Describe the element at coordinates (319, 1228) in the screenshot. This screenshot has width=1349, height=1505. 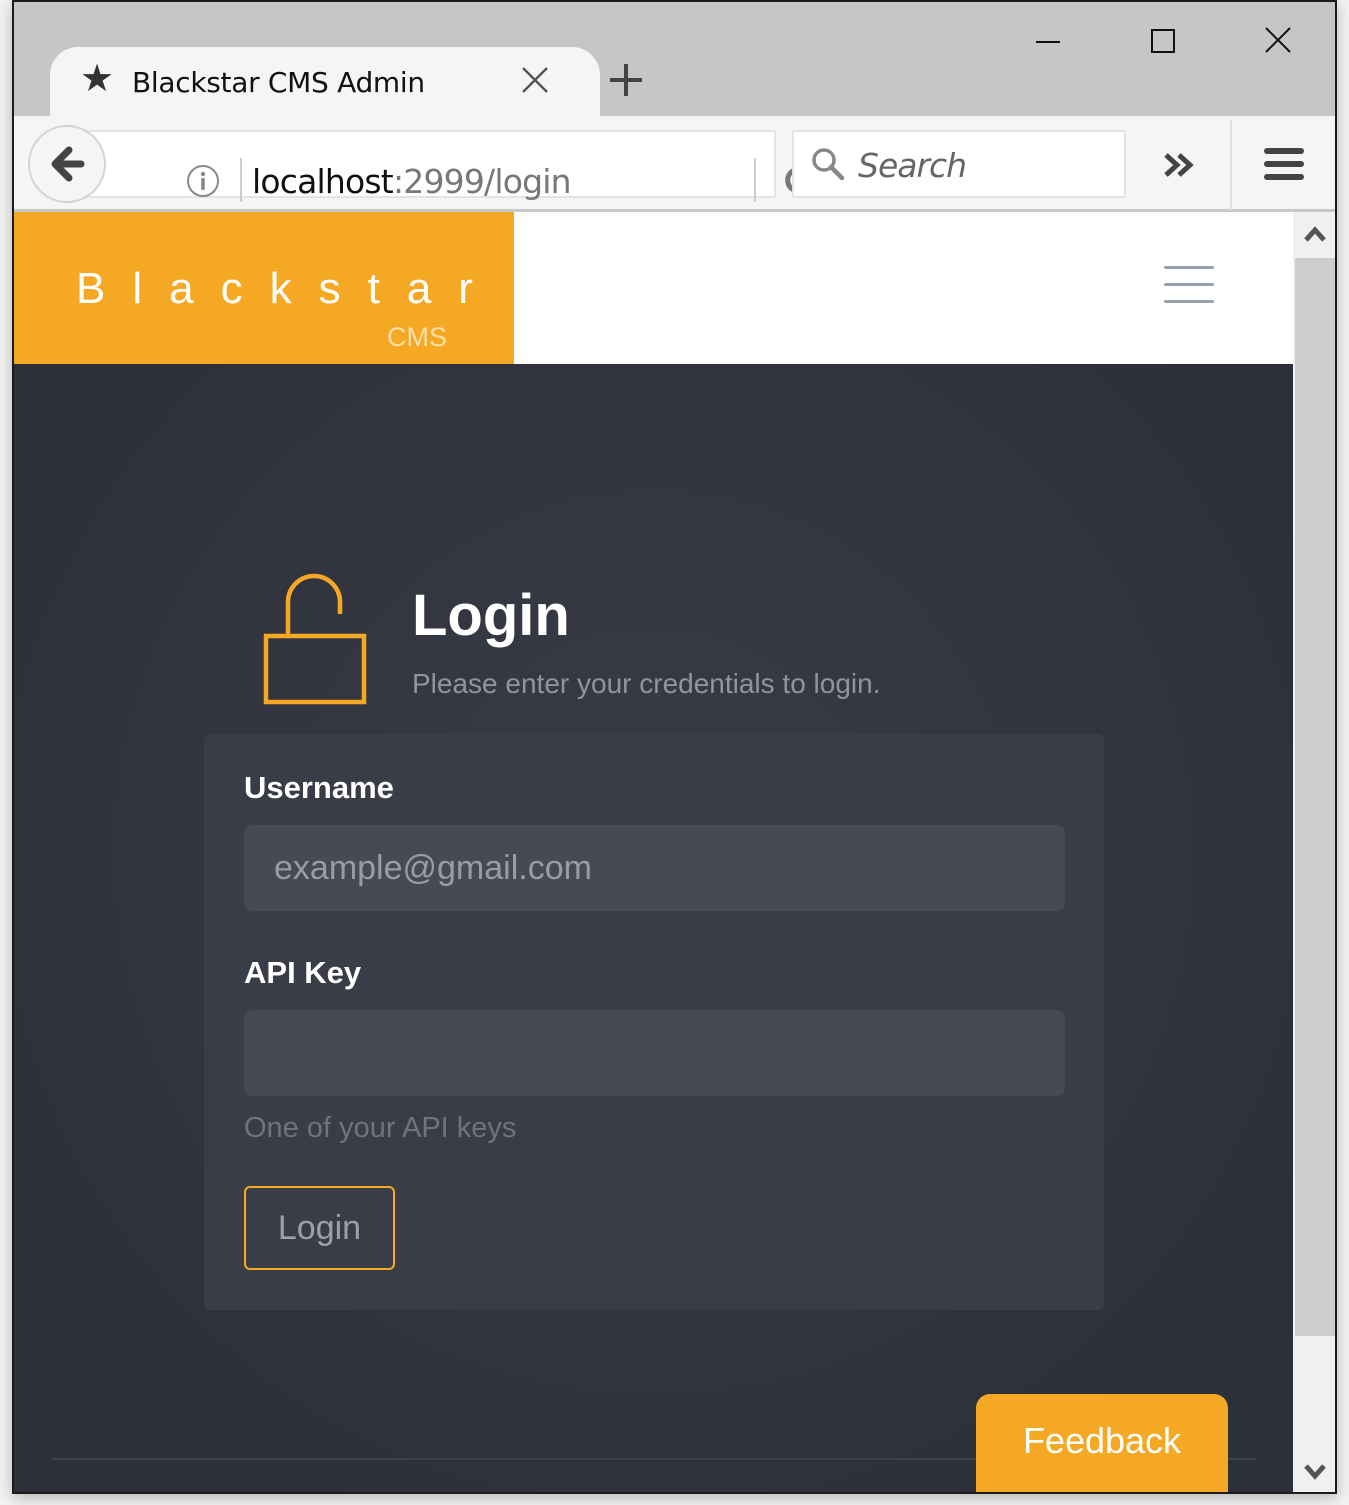
I see `login-button: Login` at that location.